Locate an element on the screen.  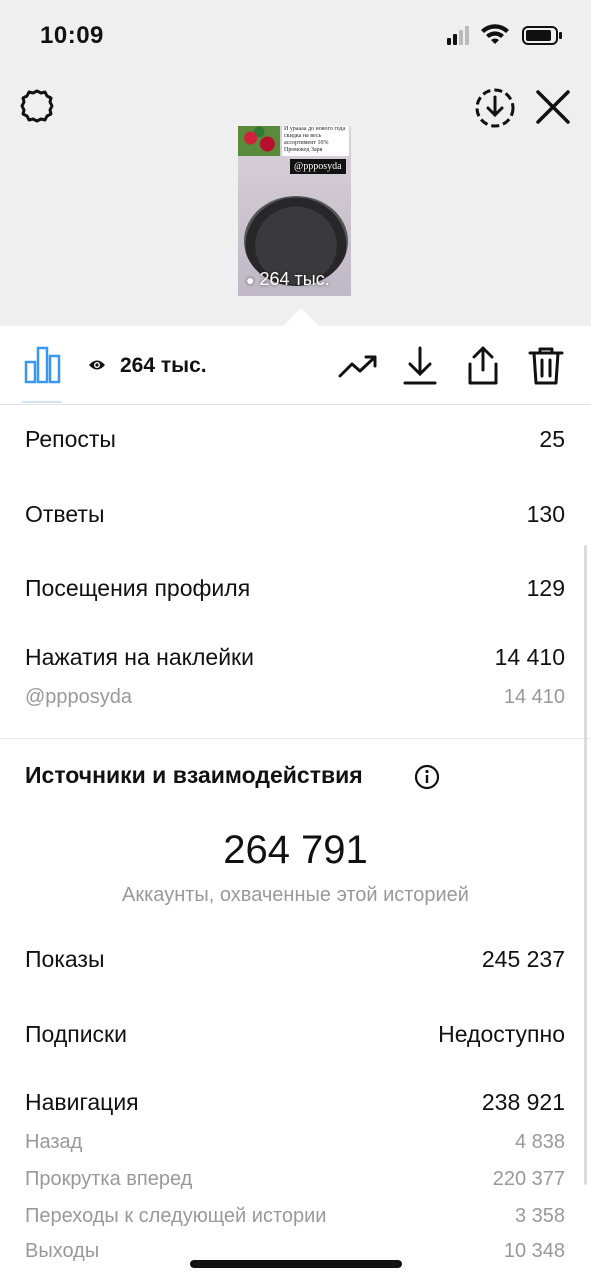
metric-label: Ответы is located at coordinates (65, 514).